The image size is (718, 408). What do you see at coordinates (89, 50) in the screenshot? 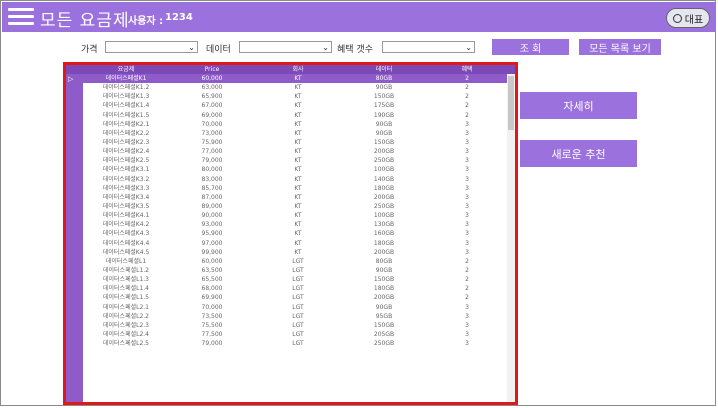
I see `price-filter-label: 가격` at bounding box center [89, 50].